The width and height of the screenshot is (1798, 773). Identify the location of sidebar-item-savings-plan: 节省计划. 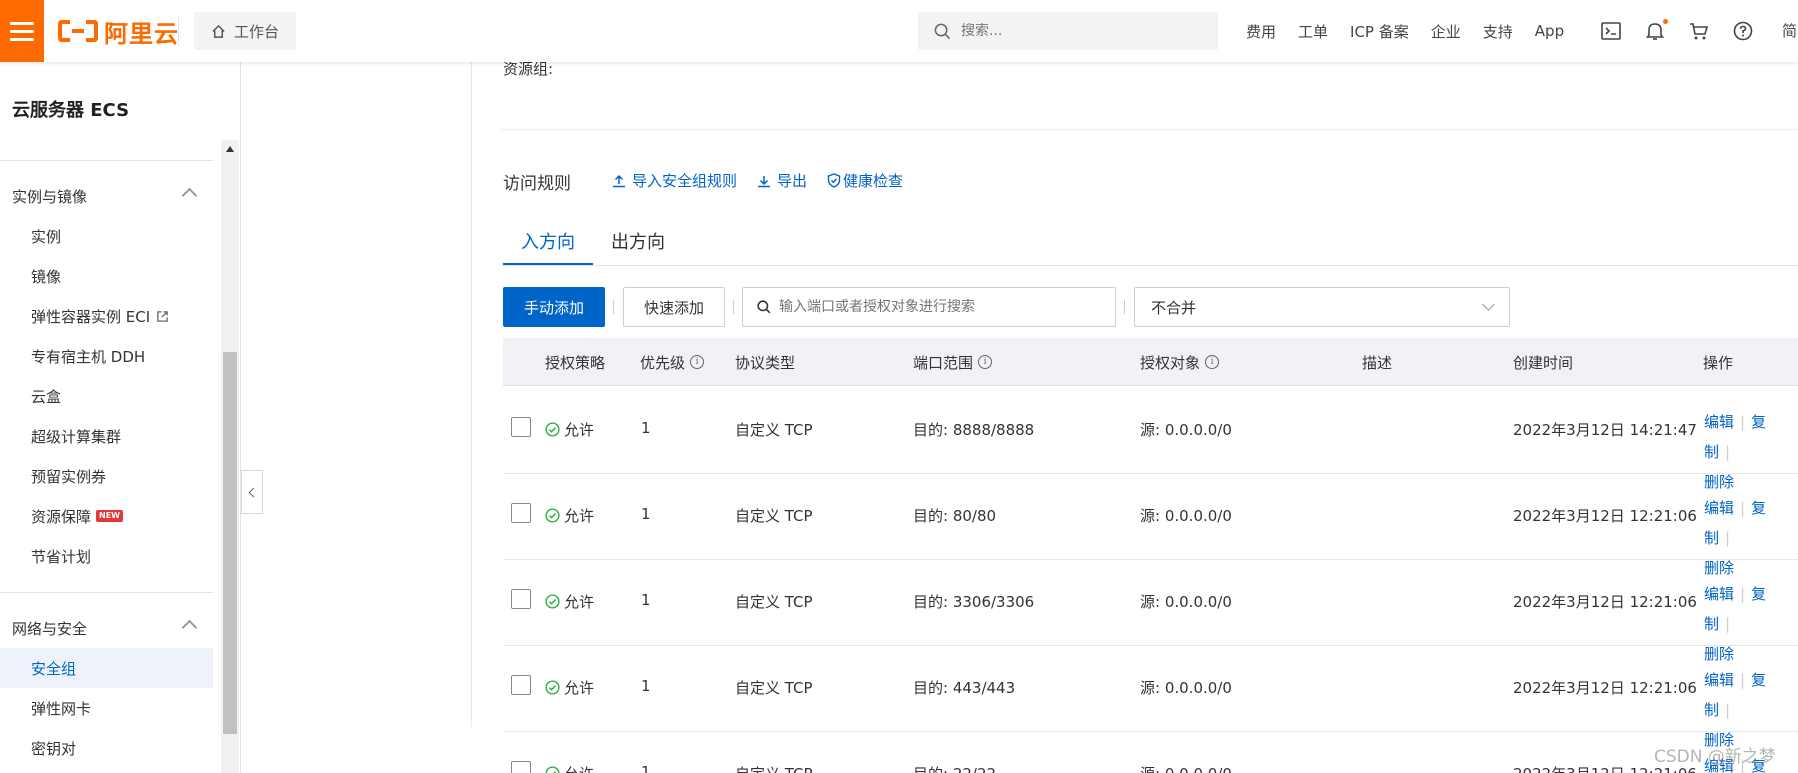
(106, 556).